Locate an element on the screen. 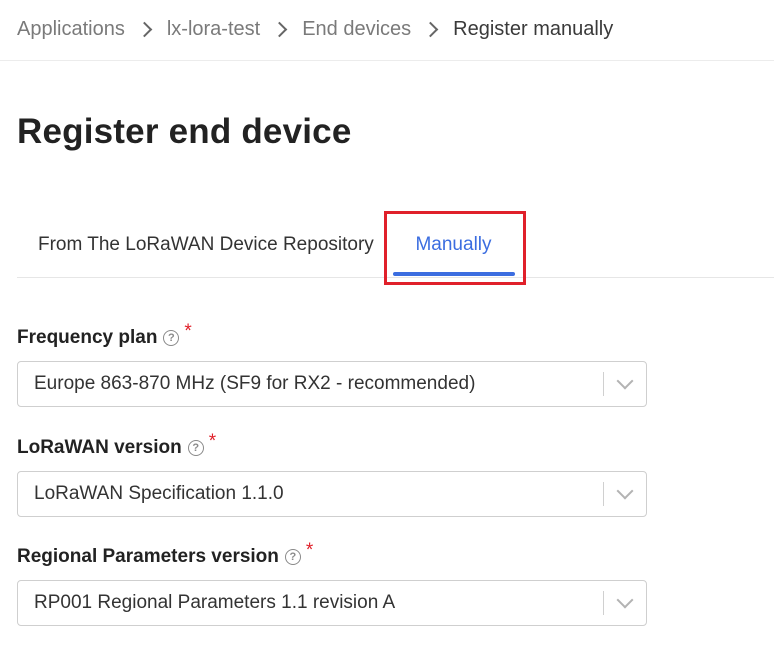 The height and width of the screenshot is (648, 774). tab-manually: Manually is located at coordinates (453, 245).